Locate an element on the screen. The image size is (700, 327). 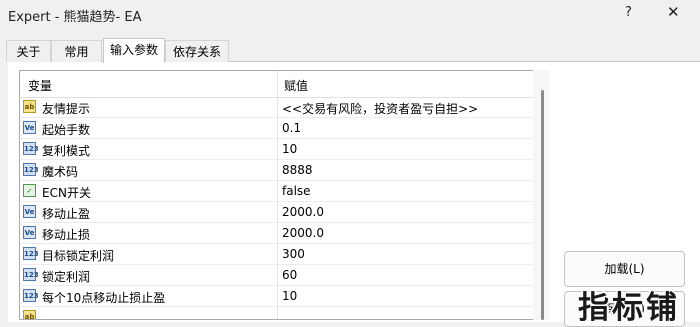
param-row: 123 目标锁定利润 300 is located at coordinates (277, 254).